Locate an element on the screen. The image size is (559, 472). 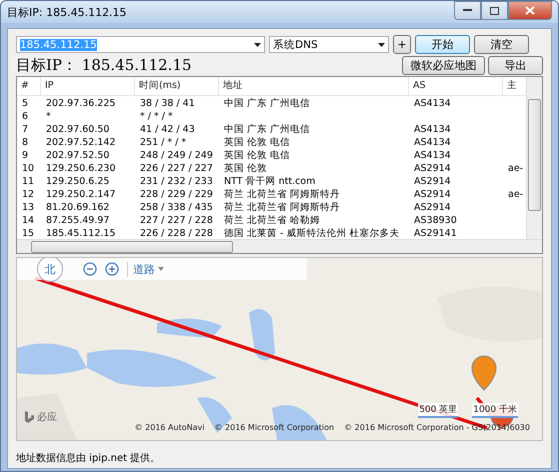
table-cell-text: 38 / 38 / 41 is located at coordinates (167, 103).